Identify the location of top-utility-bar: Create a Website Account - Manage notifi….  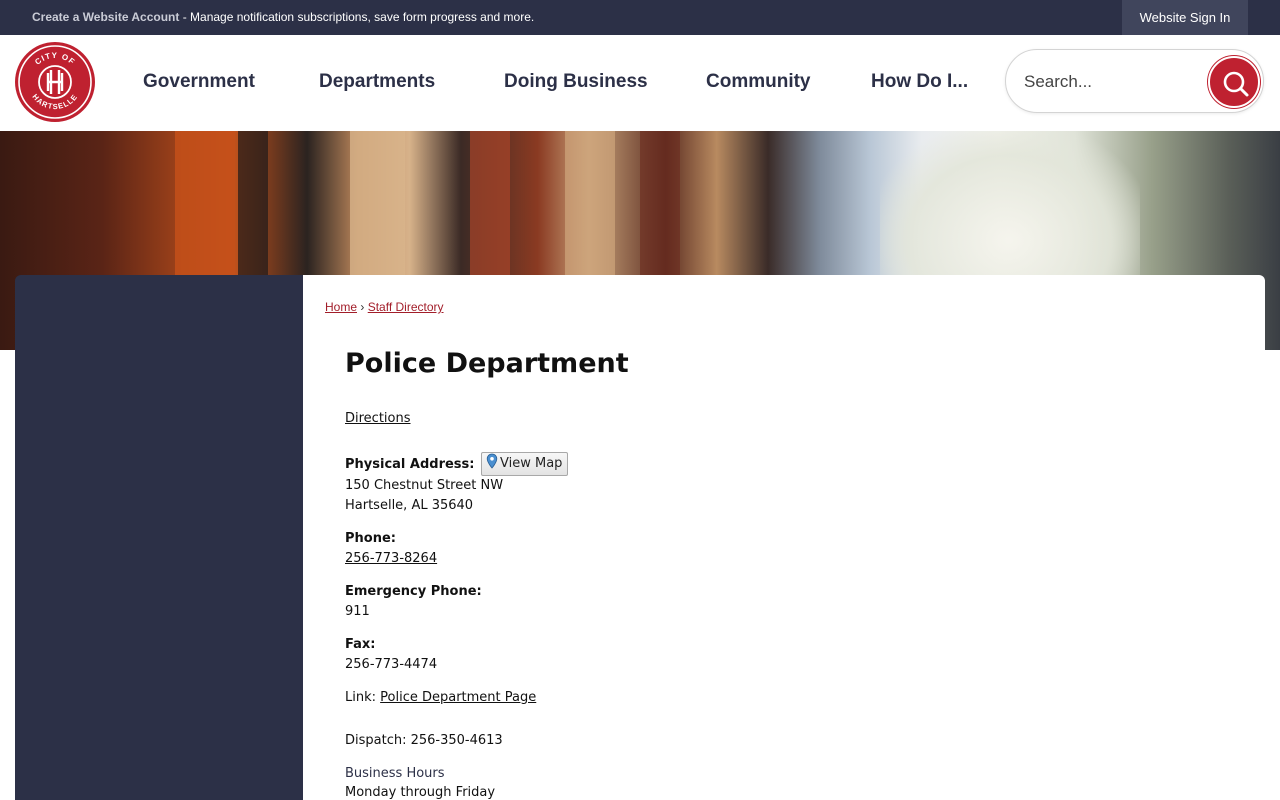
(640, 17).